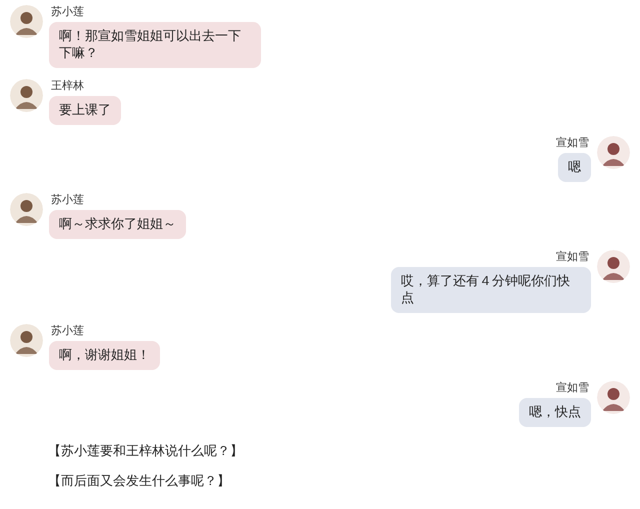 The height and width of the screenshot is (509, 640). What do you see at coordinates (155, 45) in the screenshot?
I see `message-bubble: 啊！那宣如雪姐姐可以出去一下下嘛？` at bounding box center [155, 45].